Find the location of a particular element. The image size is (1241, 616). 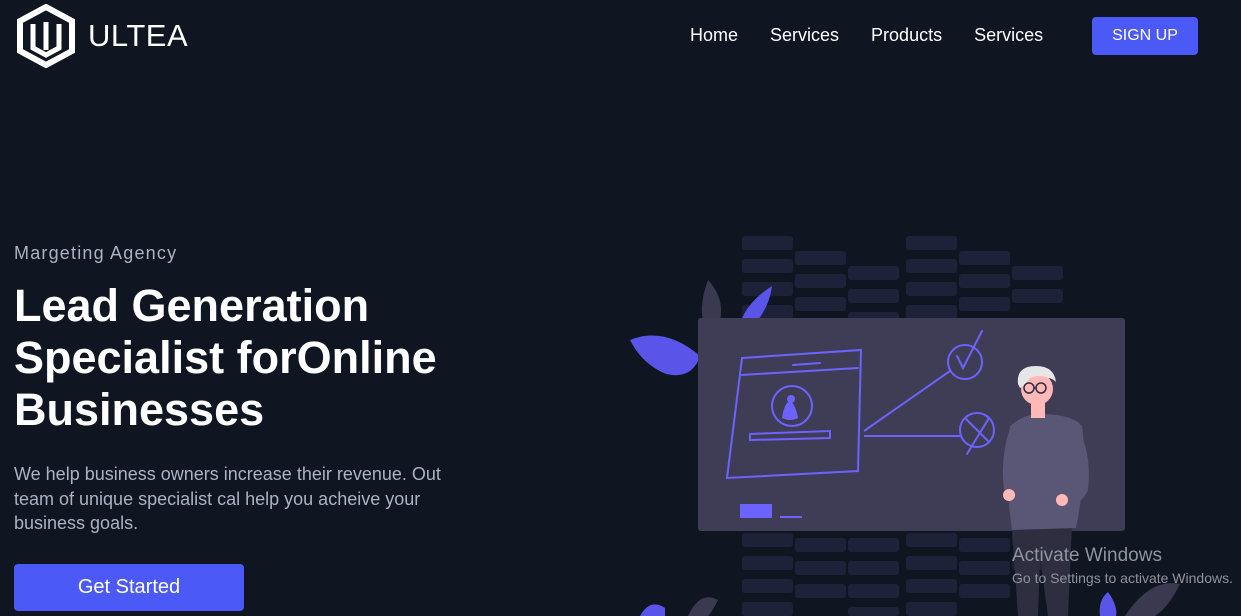

nav-link-services: Services is located at coordinates (804, 35).